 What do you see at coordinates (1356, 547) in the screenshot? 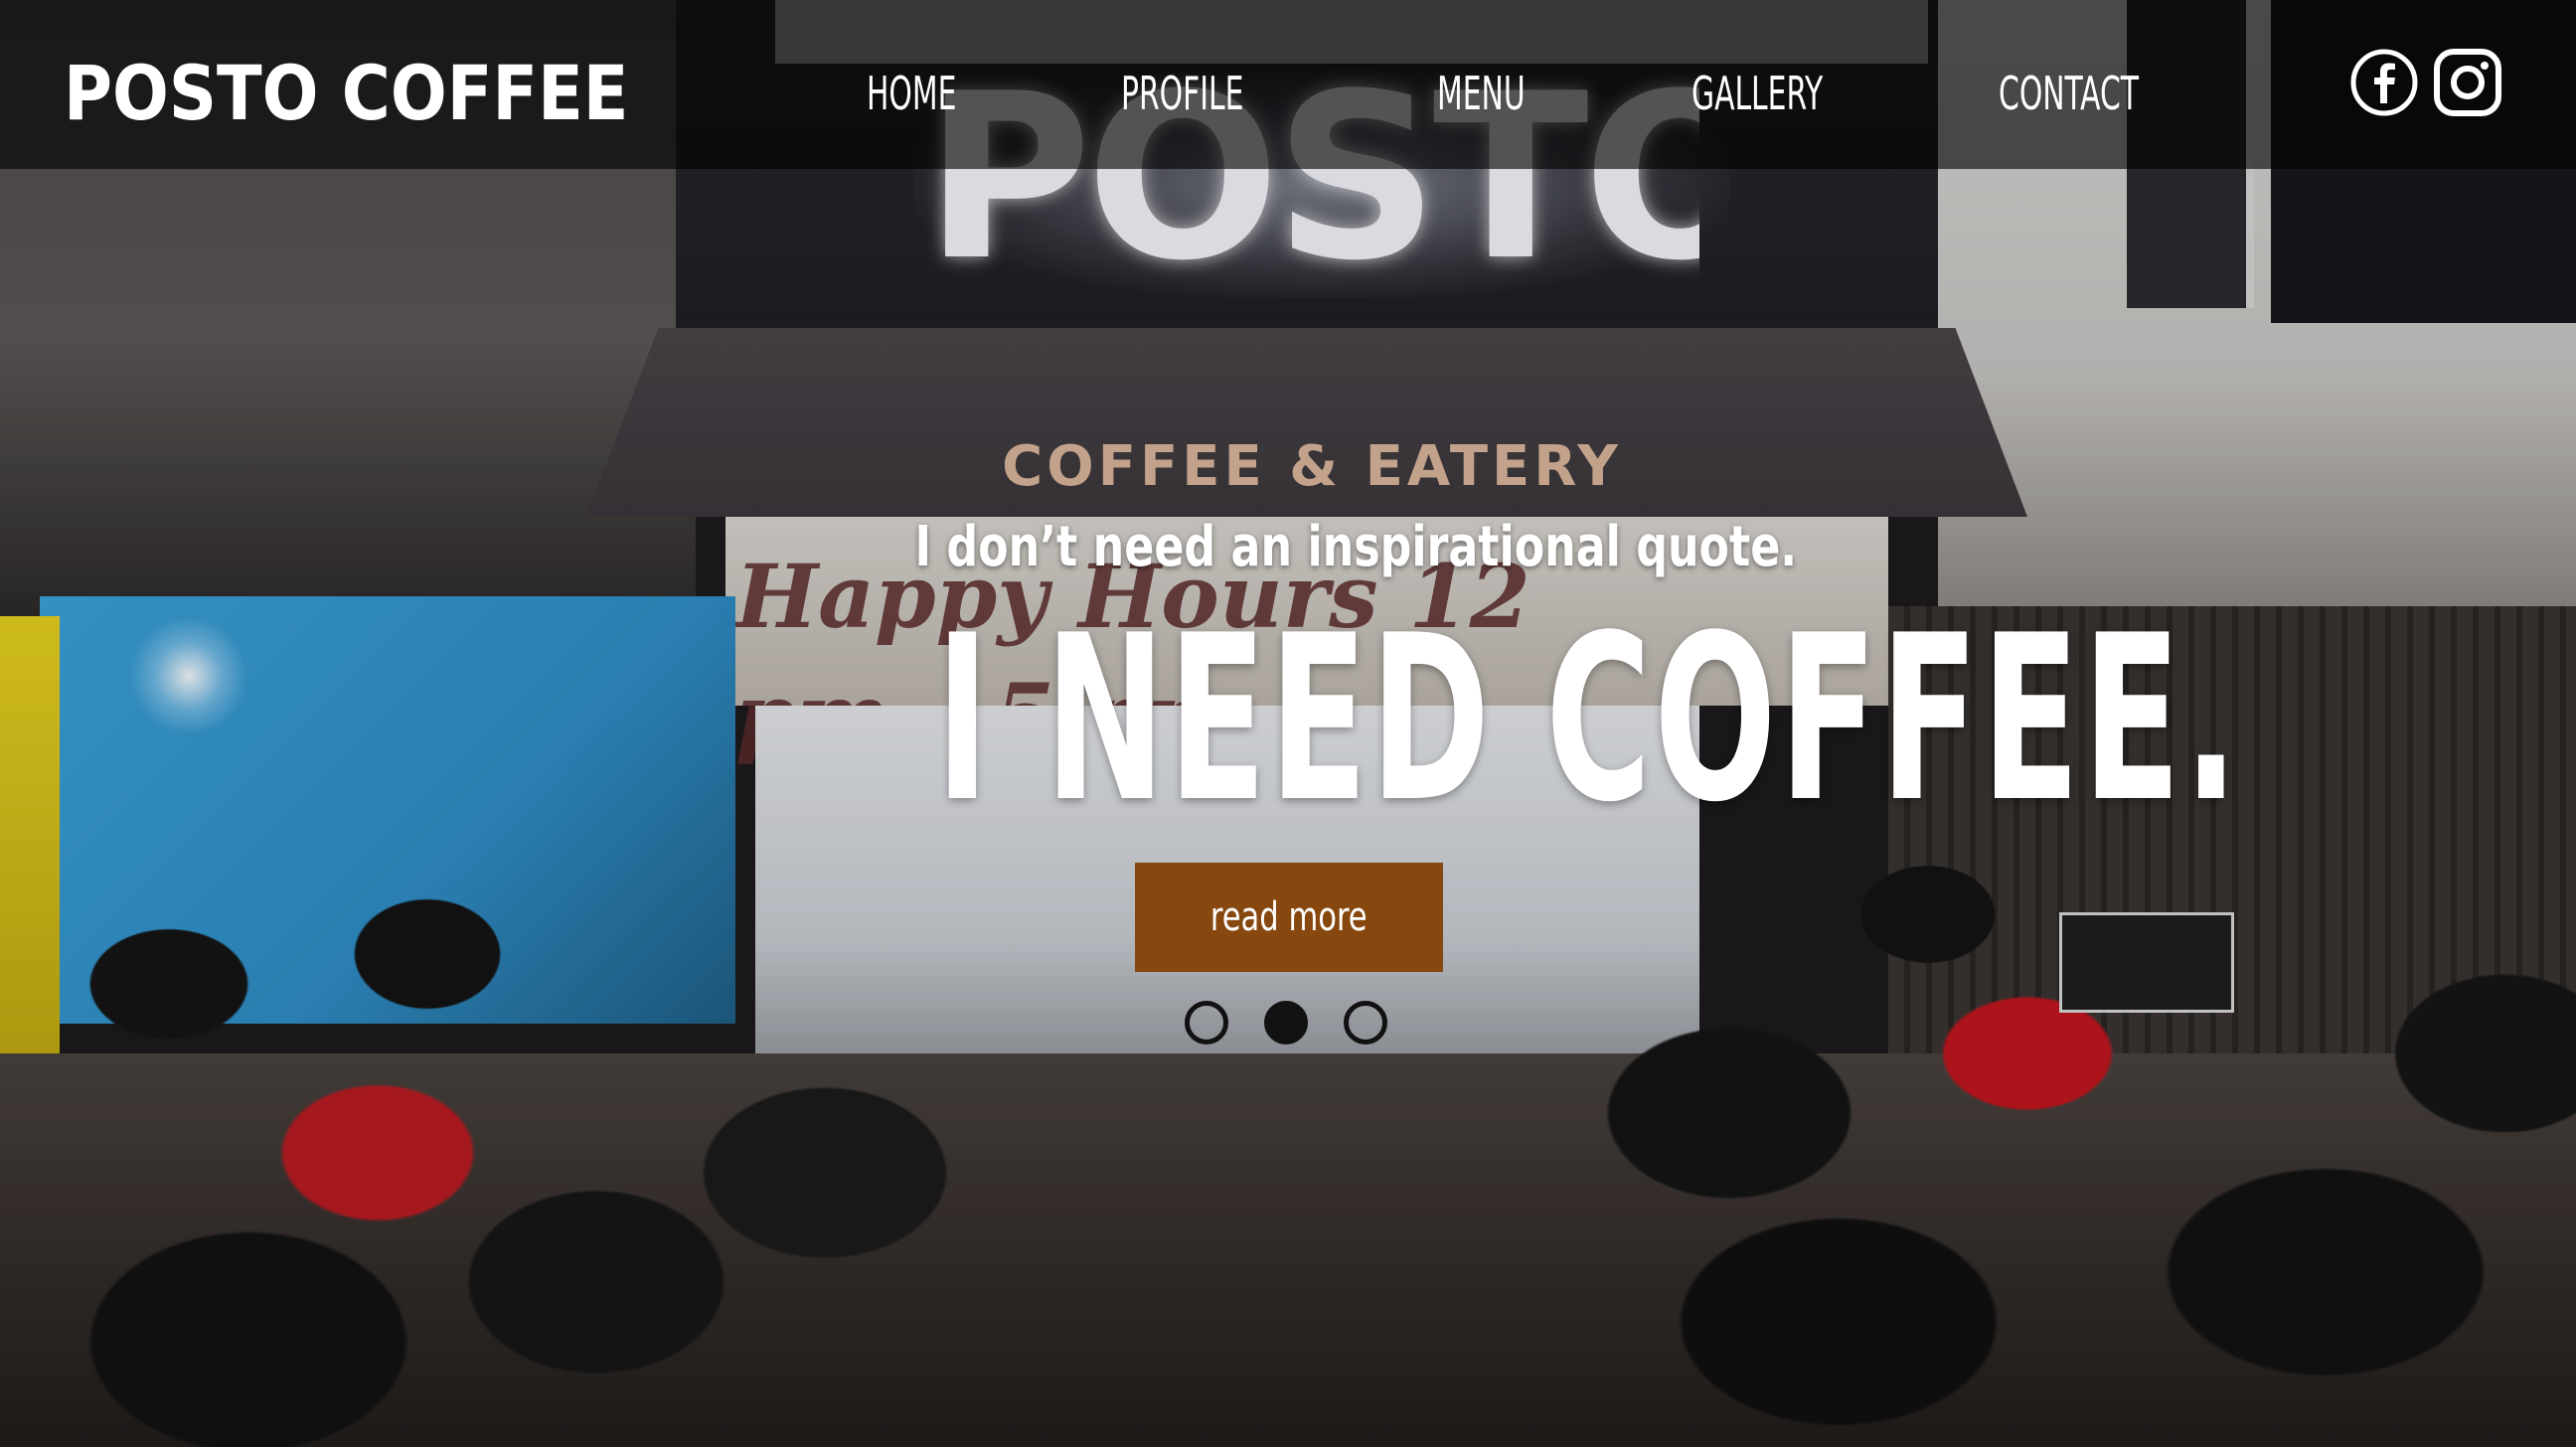
I see `hero-tagline-text: I don’t need an inspirational quote.` at bounding box center [1356, 547].